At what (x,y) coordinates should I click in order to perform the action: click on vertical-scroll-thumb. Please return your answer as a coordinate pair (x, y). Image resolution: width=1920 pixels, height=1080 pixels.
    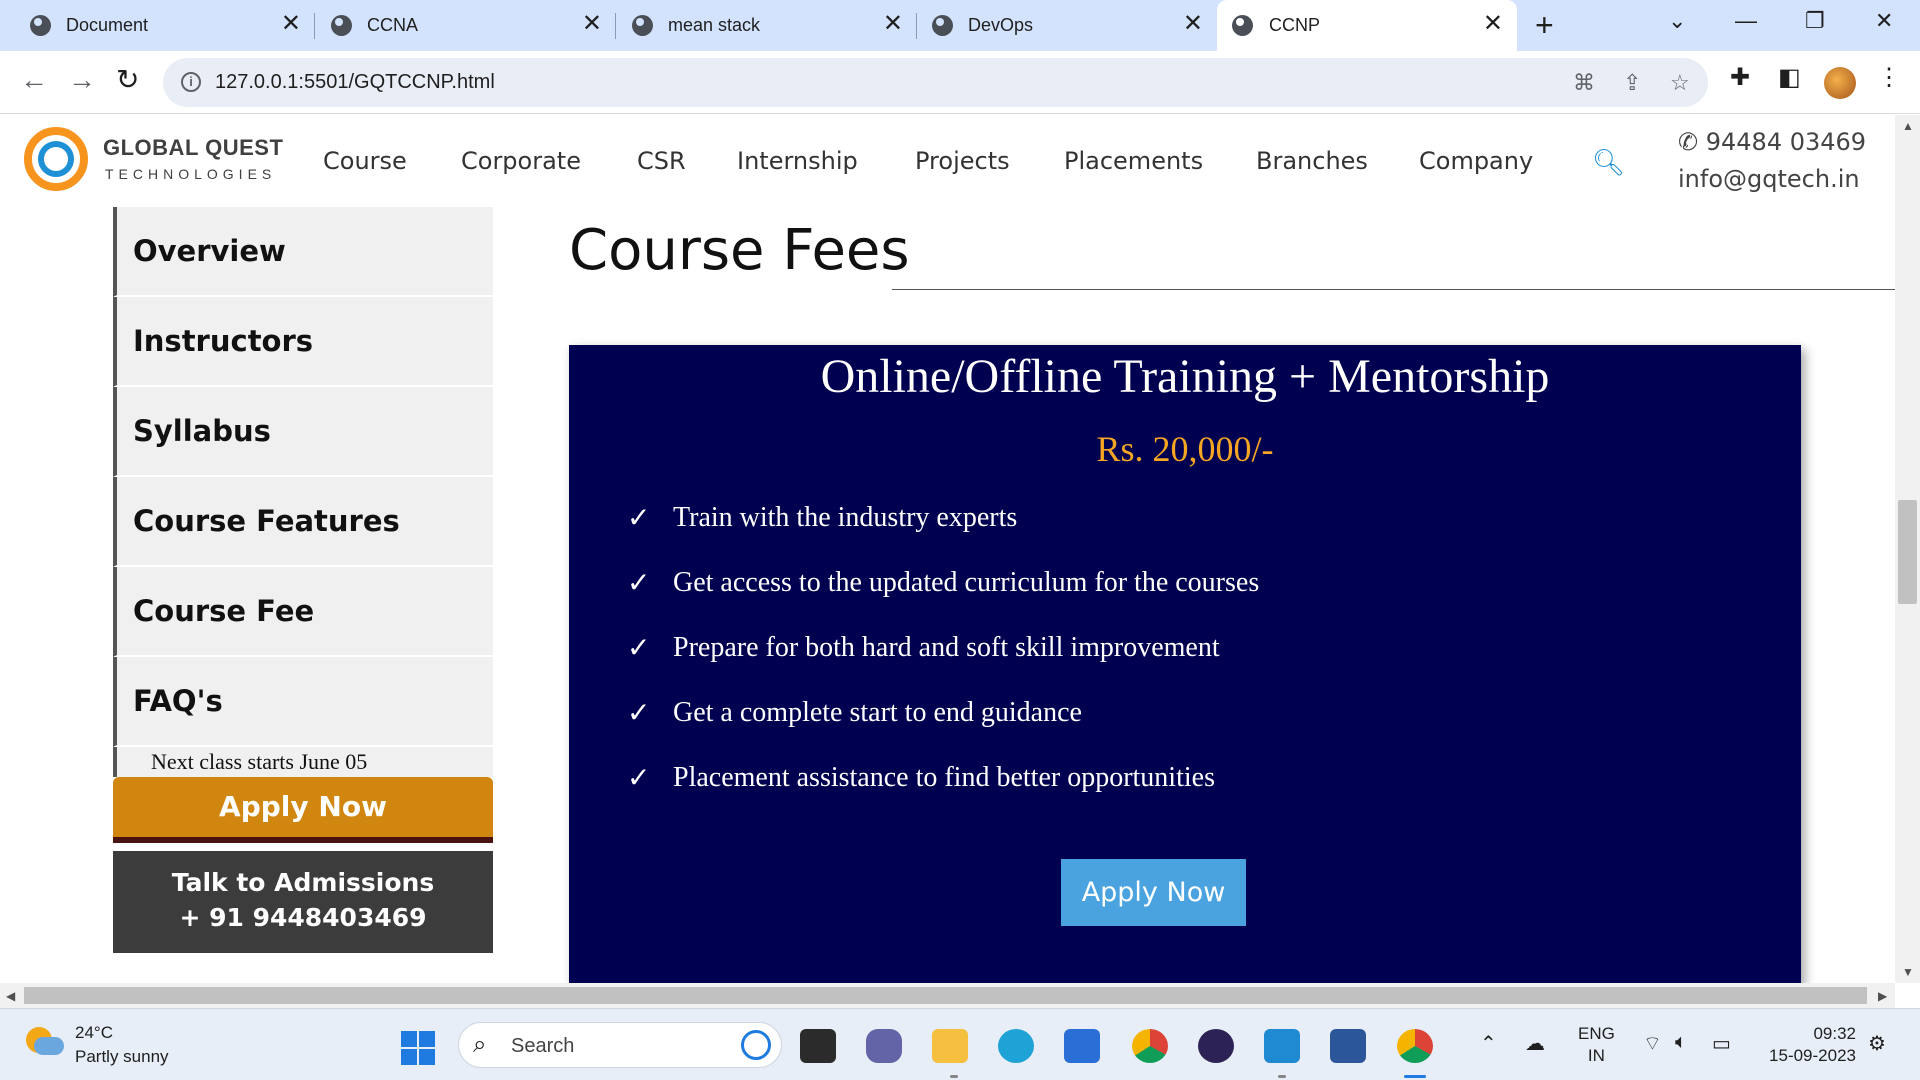
    Looking at the image, I should click on (1907, 552).